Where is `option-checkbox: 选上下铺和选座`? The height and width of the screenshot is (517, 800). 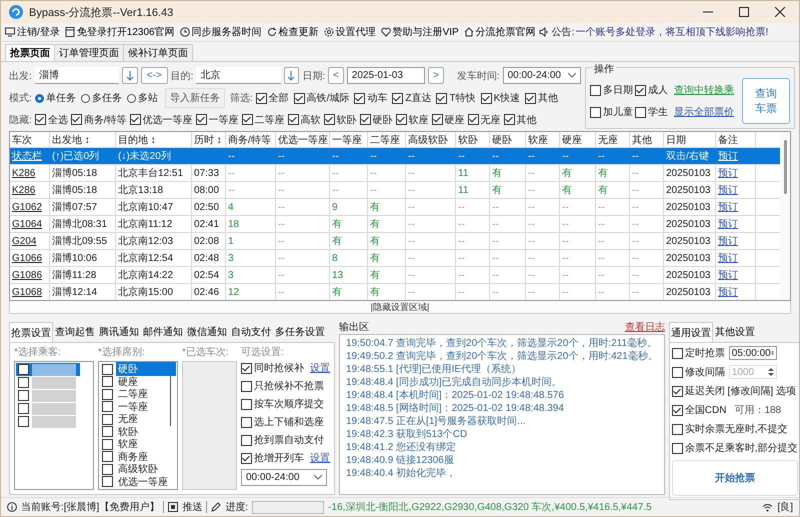 option-checkbox: 选上下铺和选座 is located at coordinates (282, 422).